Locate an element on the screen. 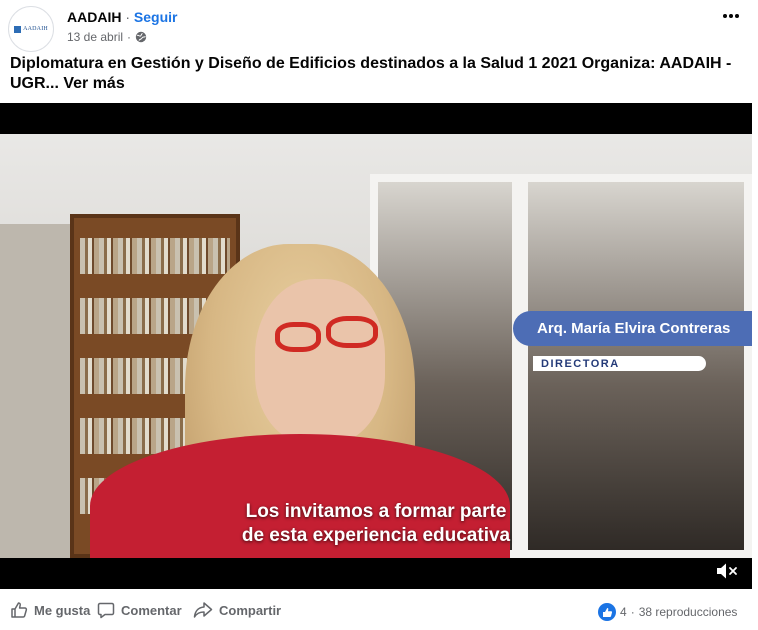 The height and width of the screenshot is (630, 758). like-label: Me gusta is located at coordinates (62, 610).